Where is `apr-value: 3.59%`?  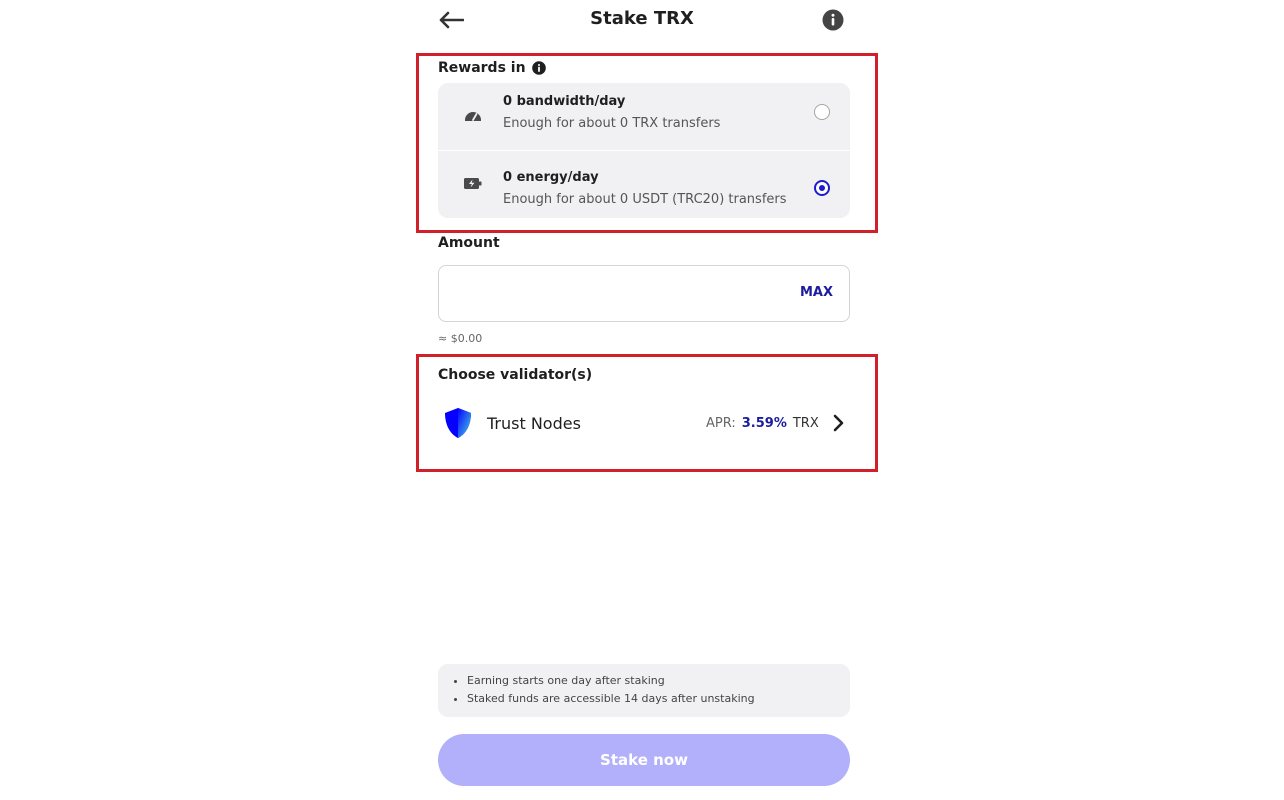 apr-value: 3.59% is located at coordinates (764, 423).